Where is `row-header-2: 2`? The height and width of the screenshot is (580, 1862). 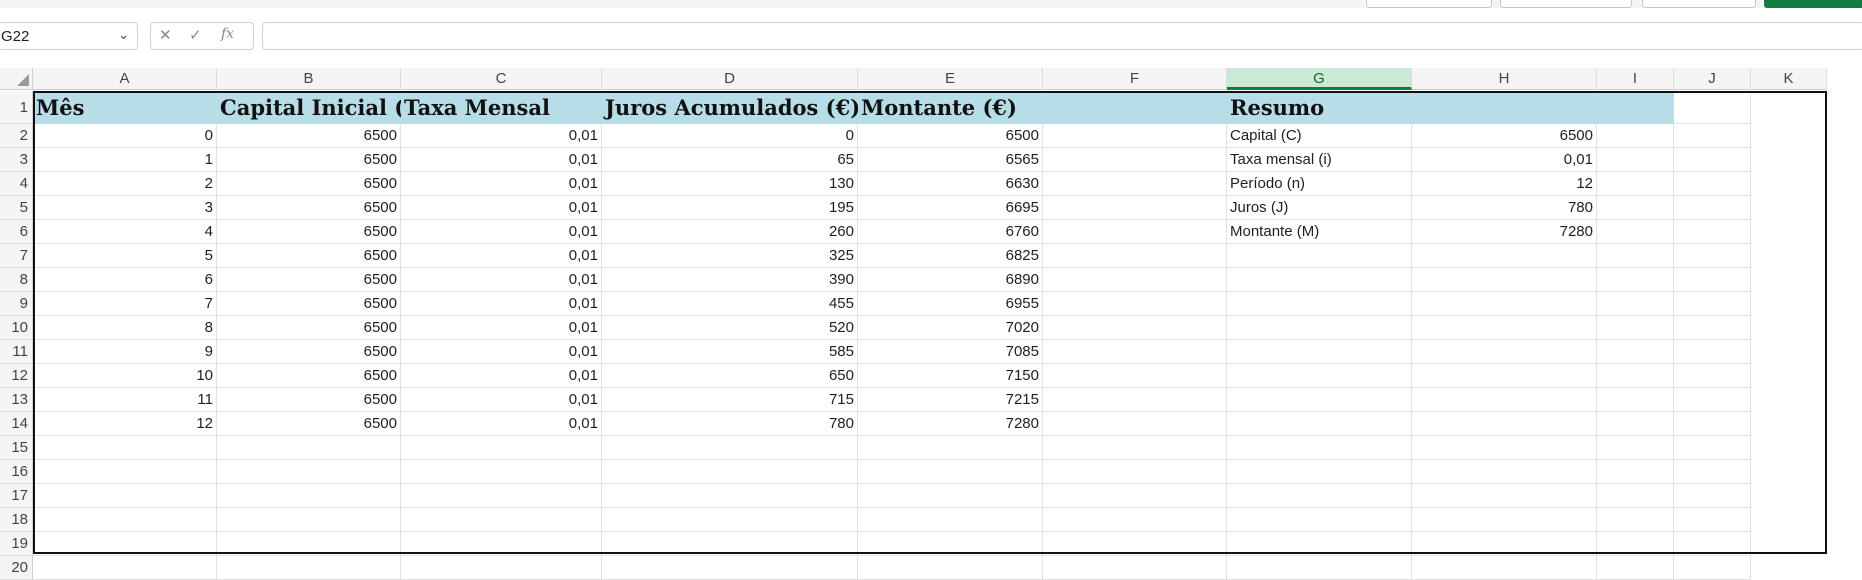
row-header-2: 2 is located at coordinates (16, 136).